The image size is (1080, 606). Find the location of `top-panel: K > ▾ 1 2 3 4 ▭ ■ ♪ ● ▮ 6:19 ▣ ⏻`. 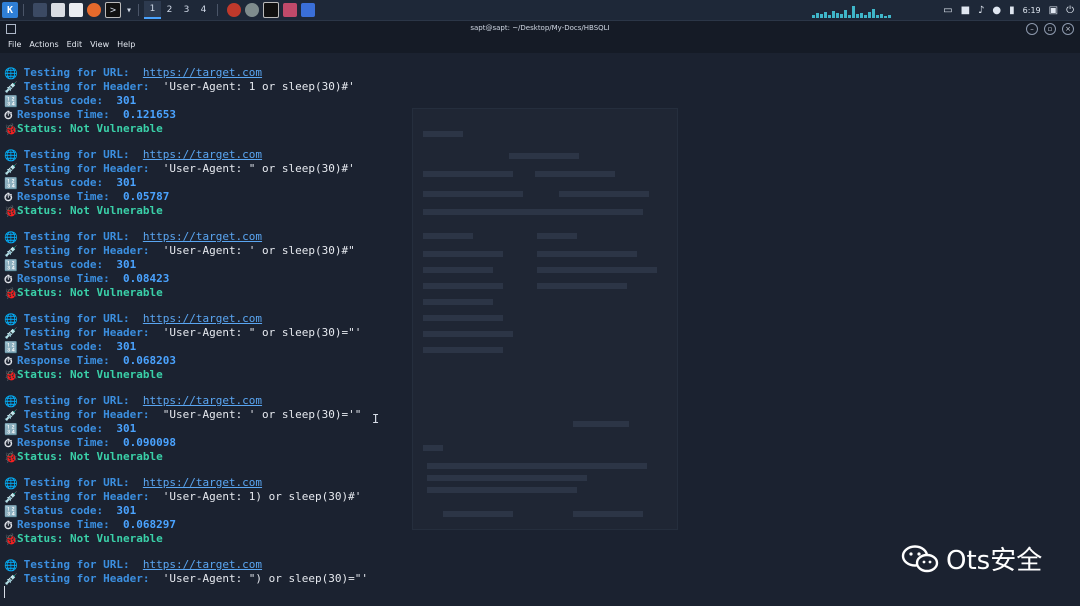

top-panel: K > ▾ 1 2 3 4 ▭ ■ ♪ ● ▮ 6:19 ▣ ⏻ is located at coordinates (540, 10).